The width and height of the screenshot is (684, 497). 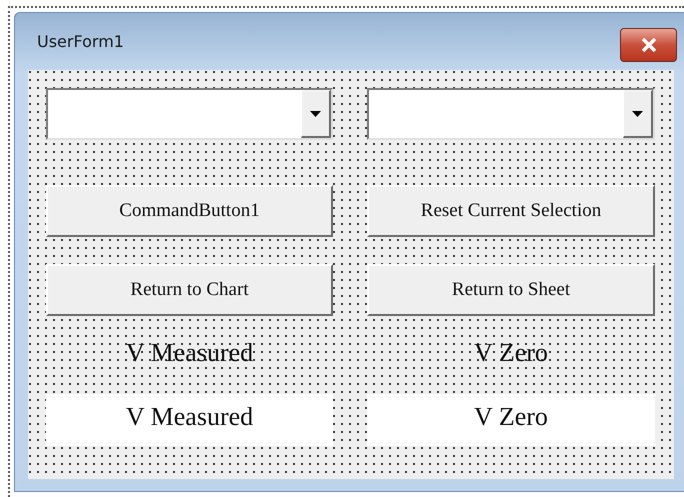 I want to click on label: V Measured, so click(x=190, y=352).